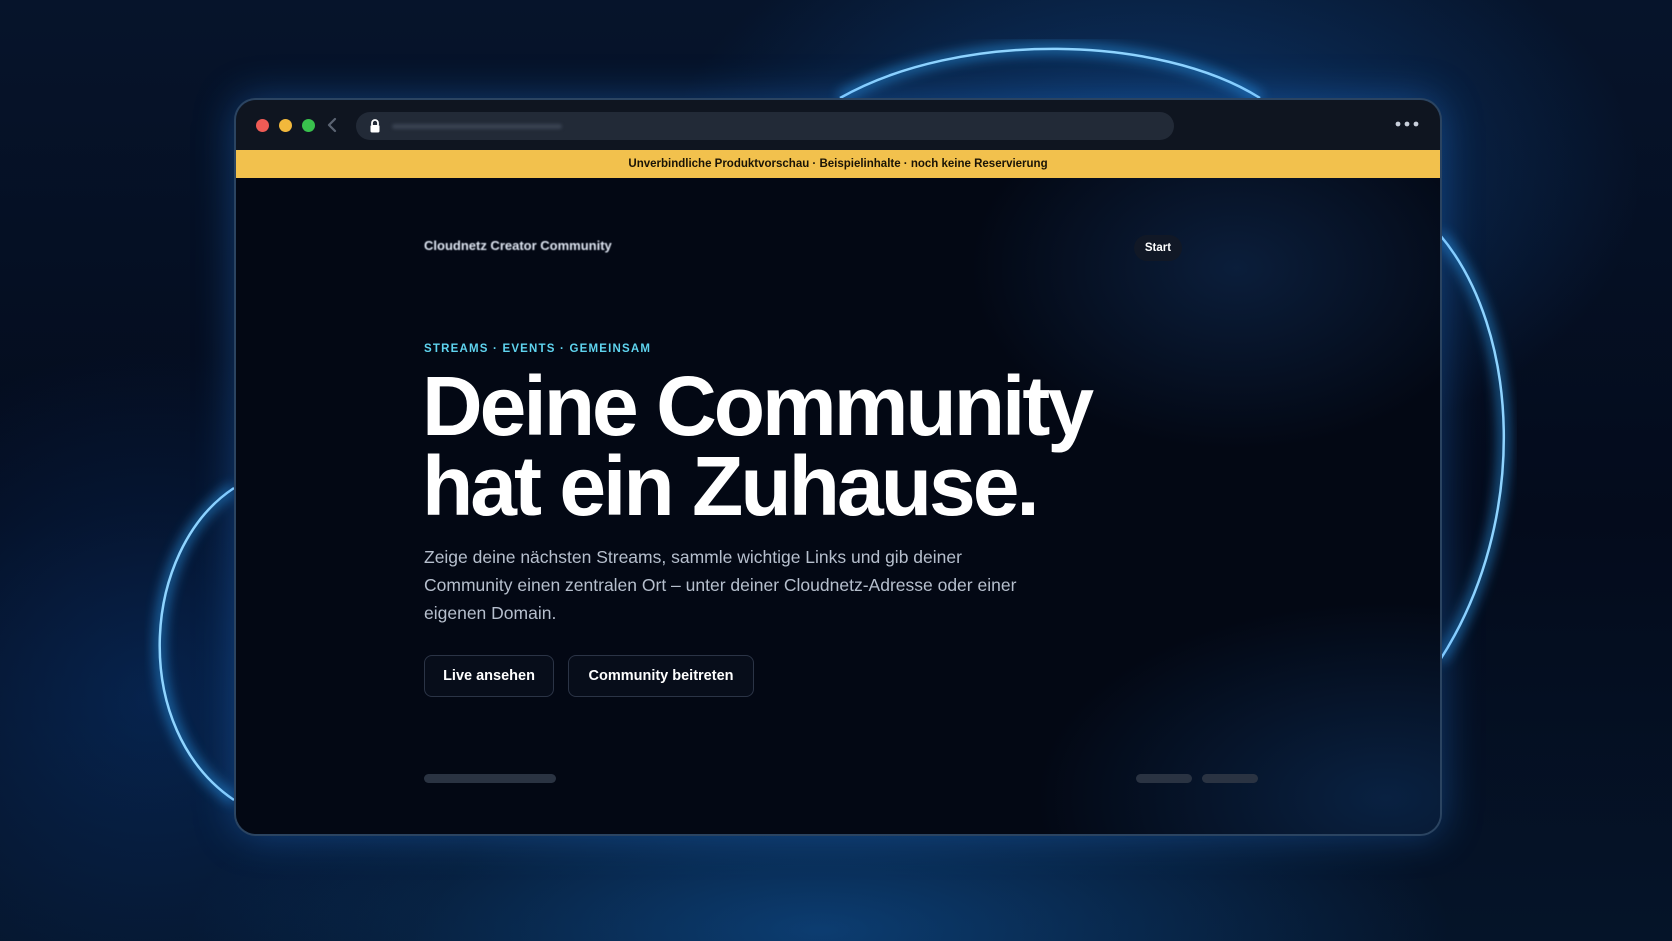  What do you see at coordinates (375, 126) in the screenshot?
I see `lock-icon` at bounding box center [375, 126].